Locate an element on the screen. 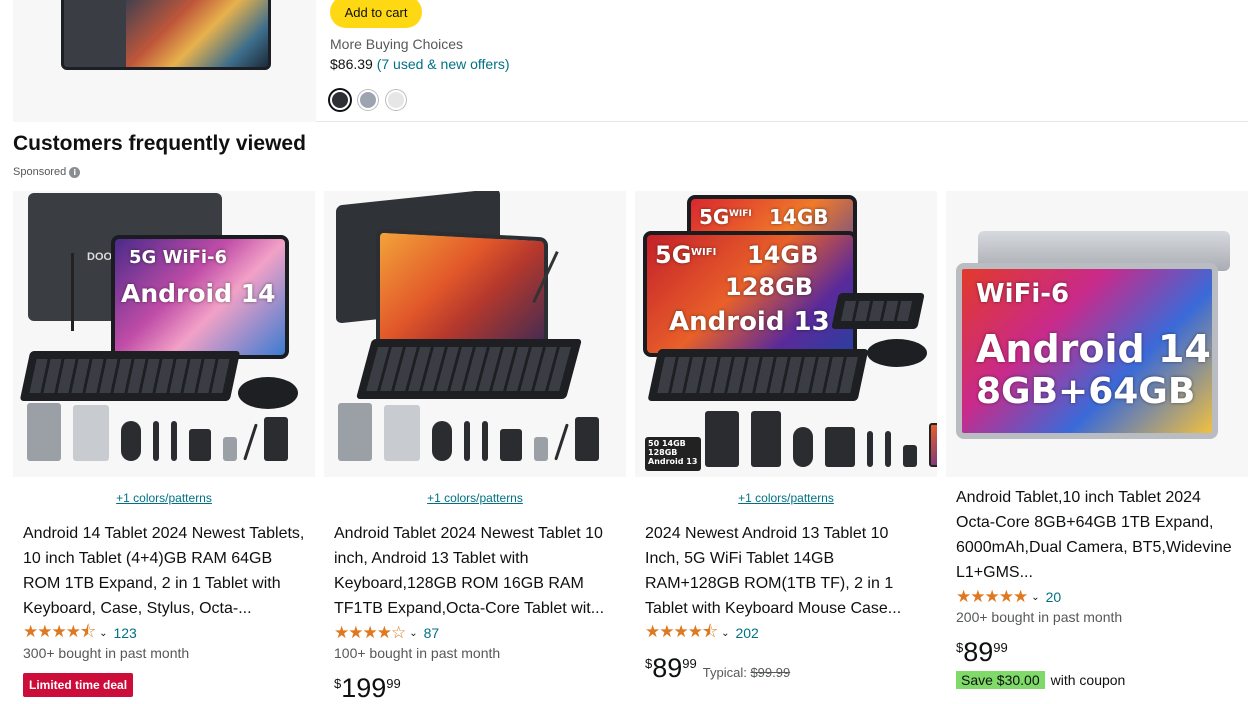 This screenshot has height=704, width=1248. screen-text-wifi-back: WIFI is located at coordinates (740, 214).